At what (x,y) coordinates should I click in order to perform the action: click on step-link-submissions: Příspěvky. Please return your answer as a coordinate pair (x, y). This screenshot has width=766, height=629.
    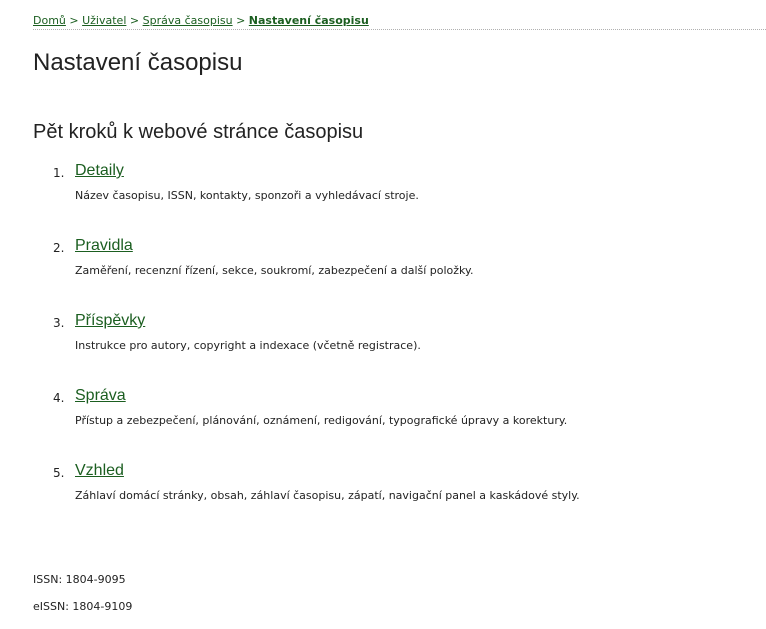
    Looking at the image, I should click on (110, 321).